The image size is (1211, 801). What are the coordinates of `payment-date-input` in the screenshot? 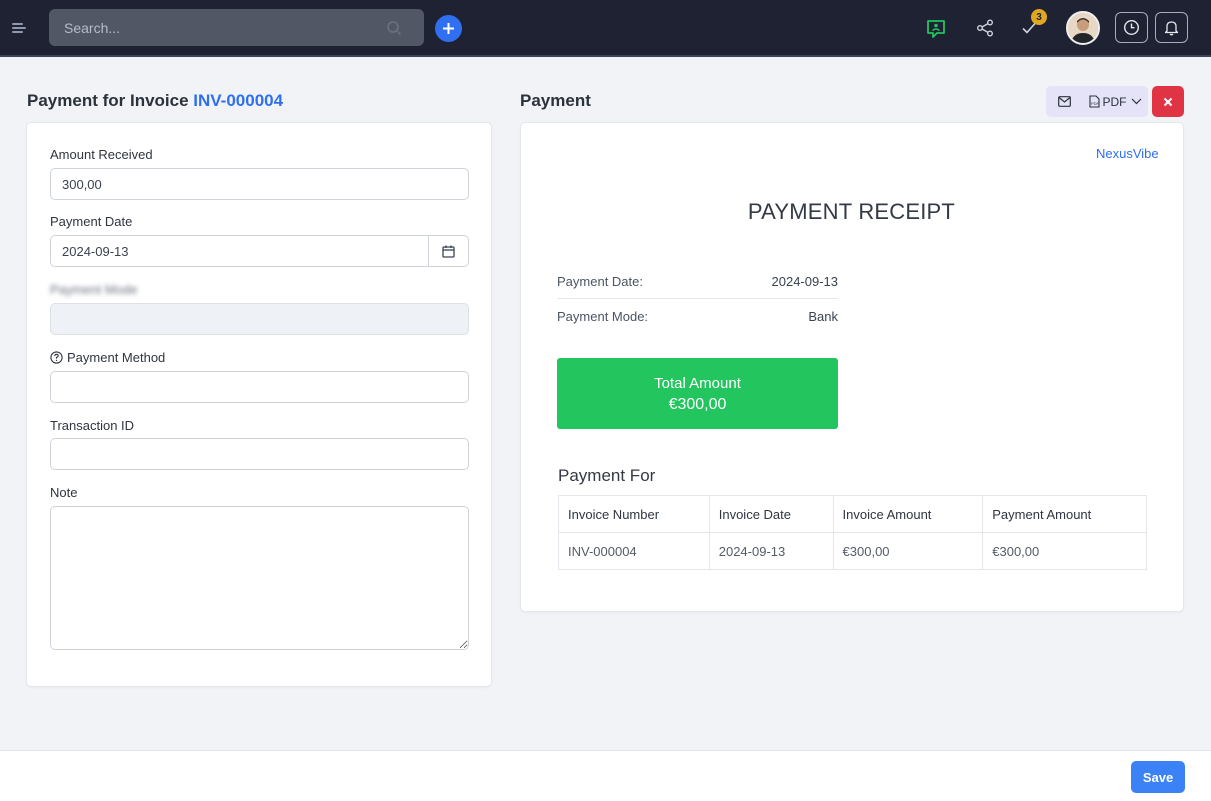 It's located at (239, 251).